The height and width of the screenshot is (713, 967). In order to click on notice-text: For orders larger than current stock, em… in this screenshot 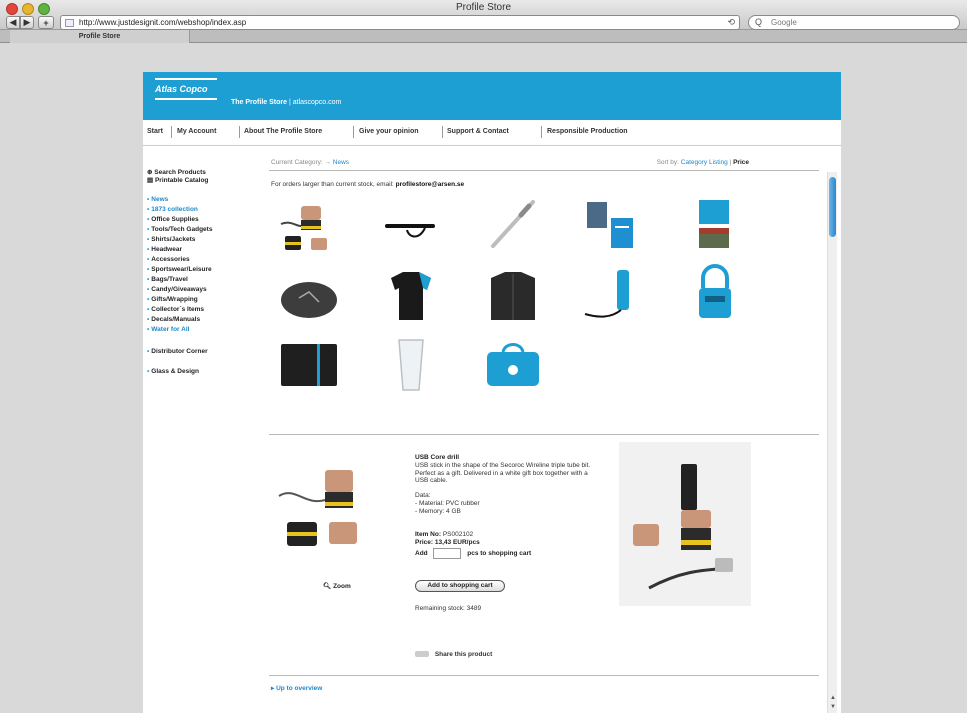, I will do `click(332, 184)`.